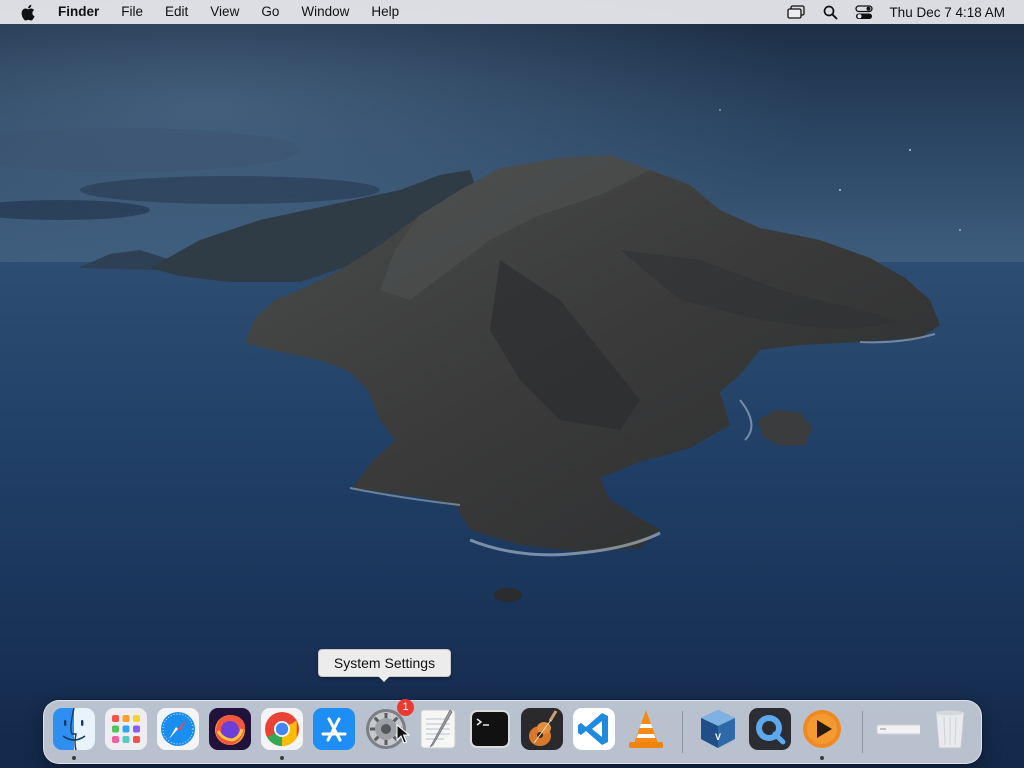  What do you see at coordinates (270, 12) in the screenshot?
I see `menu-go: Go` at bounding box center [270, 12].